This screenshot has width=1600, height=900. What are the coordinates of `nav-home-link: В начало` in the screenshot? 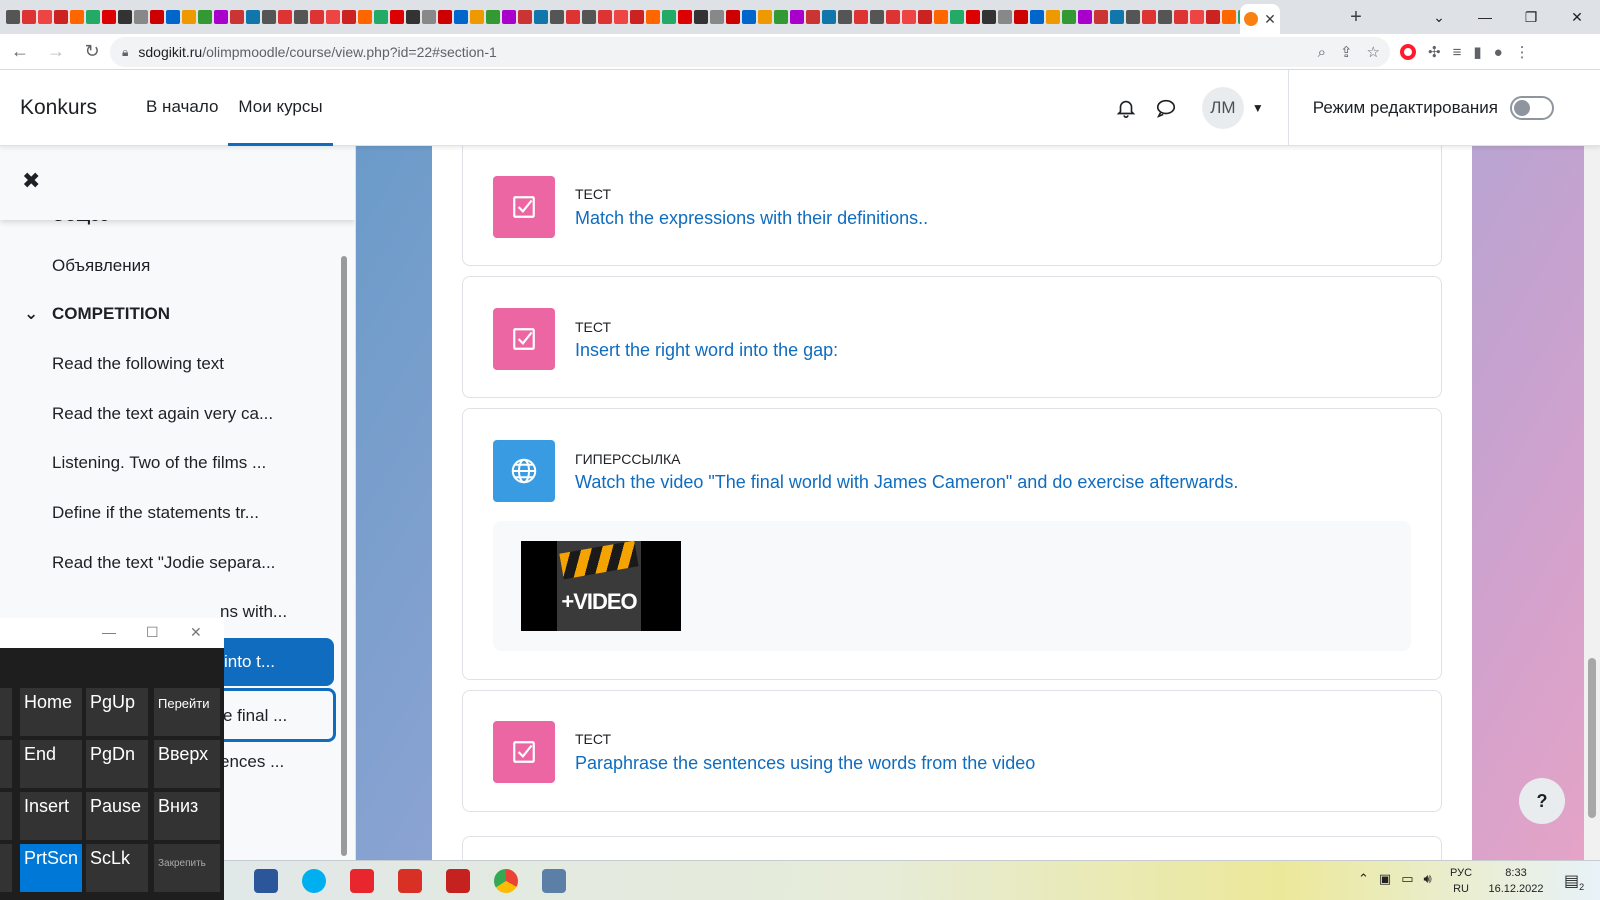 It's located at (182, 108).